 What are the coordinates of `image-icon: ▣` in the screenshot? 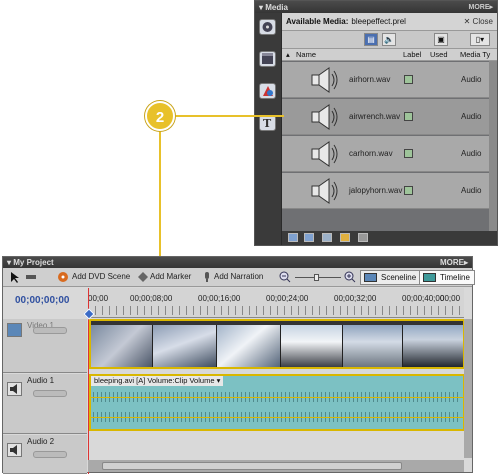 It's located at (441, 39).